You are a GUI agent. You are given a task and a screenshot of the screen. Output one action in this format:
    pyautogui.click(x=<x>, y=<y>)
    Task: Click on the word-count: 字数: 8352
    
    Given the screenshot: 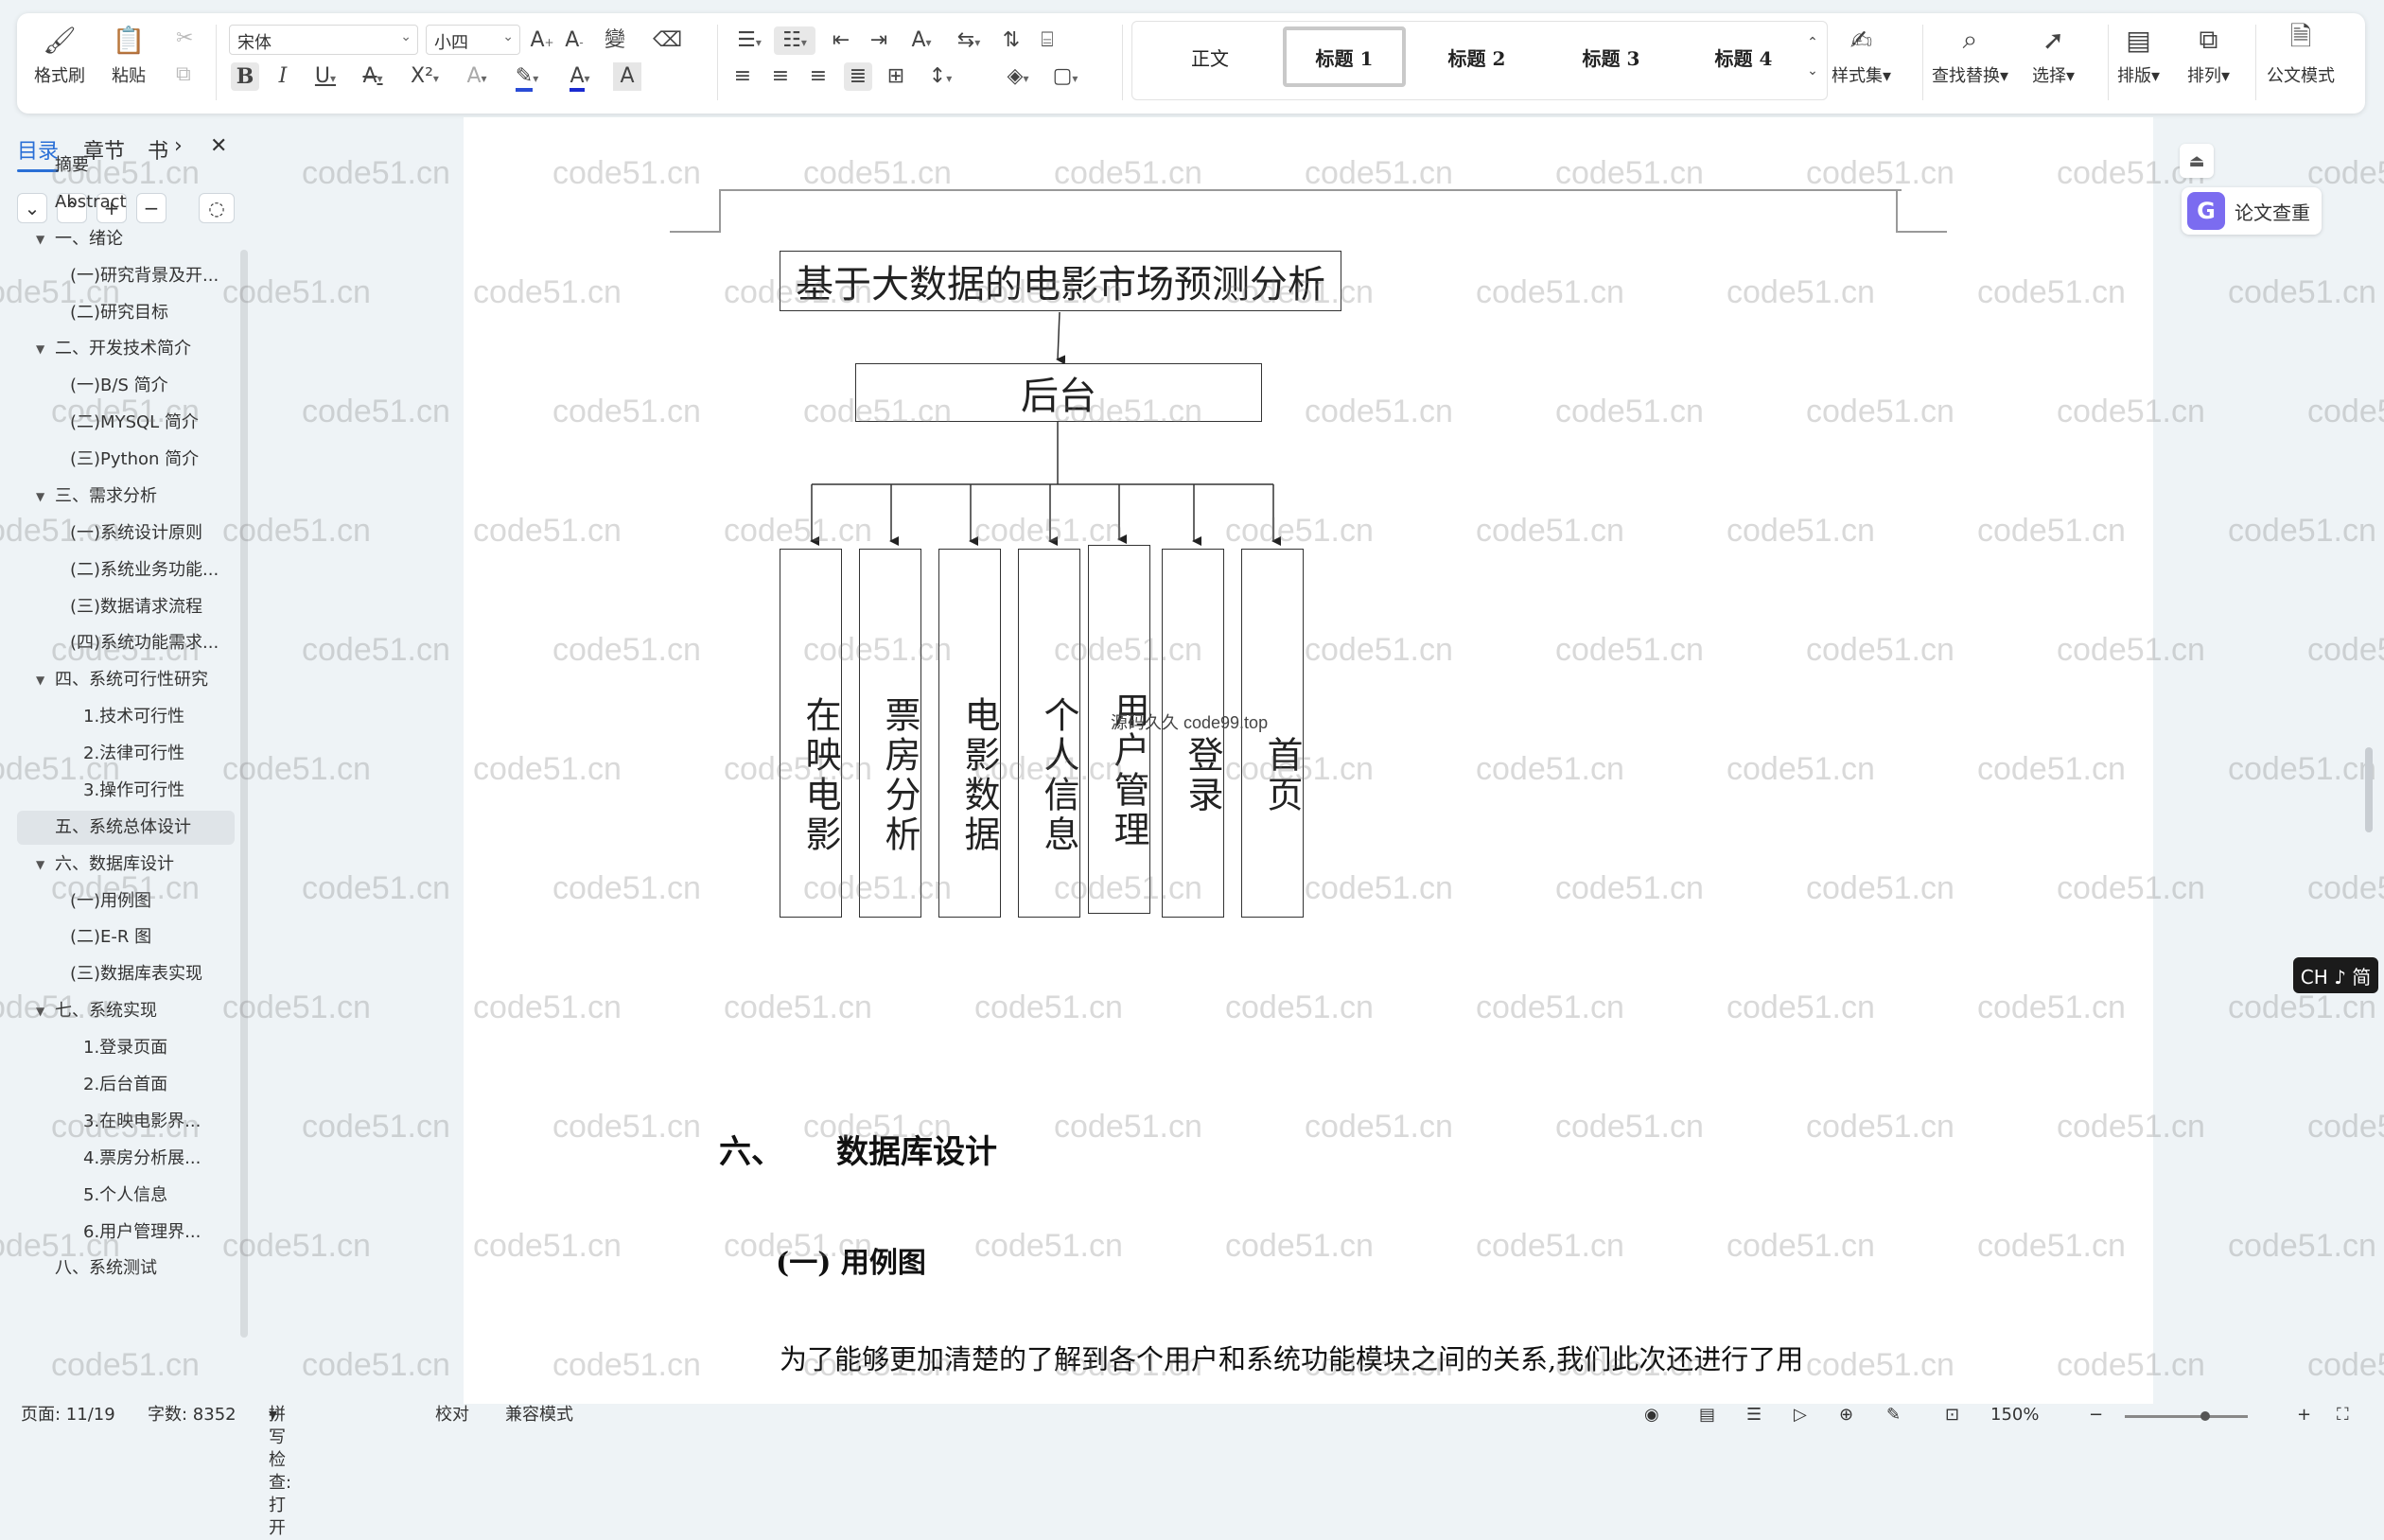 What is the action you would take?
    pyautogui.click(x=192, y=1415)
    